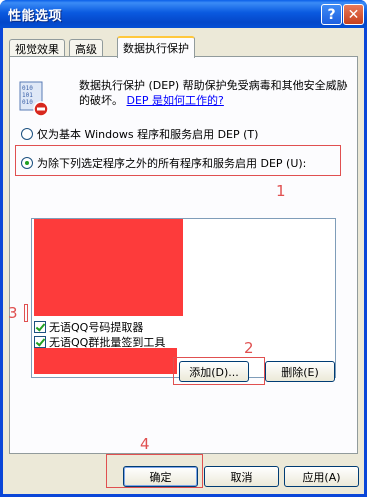 This screenshot has height=497, width=367. What do you see at coordinates (145, 444) in the screenshot?
I see `annotation-number-4: 4` at bounding box center [145, 444].